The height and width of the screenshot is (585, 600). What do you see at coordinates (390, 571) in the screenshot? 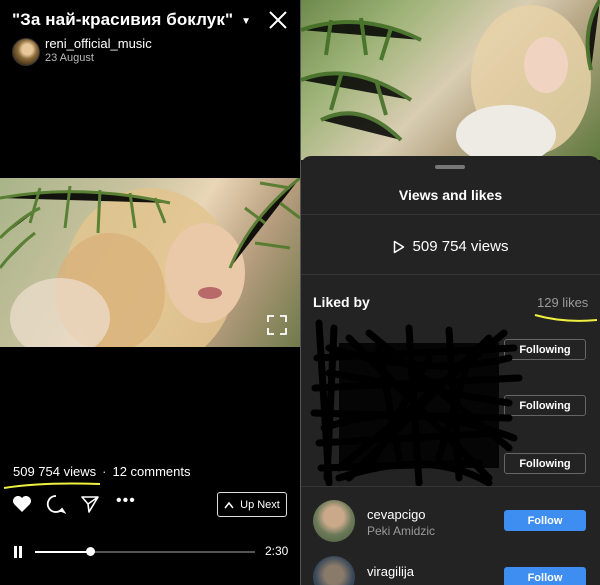
I see `user-username: viragilija` at bounding box center [390, 571].